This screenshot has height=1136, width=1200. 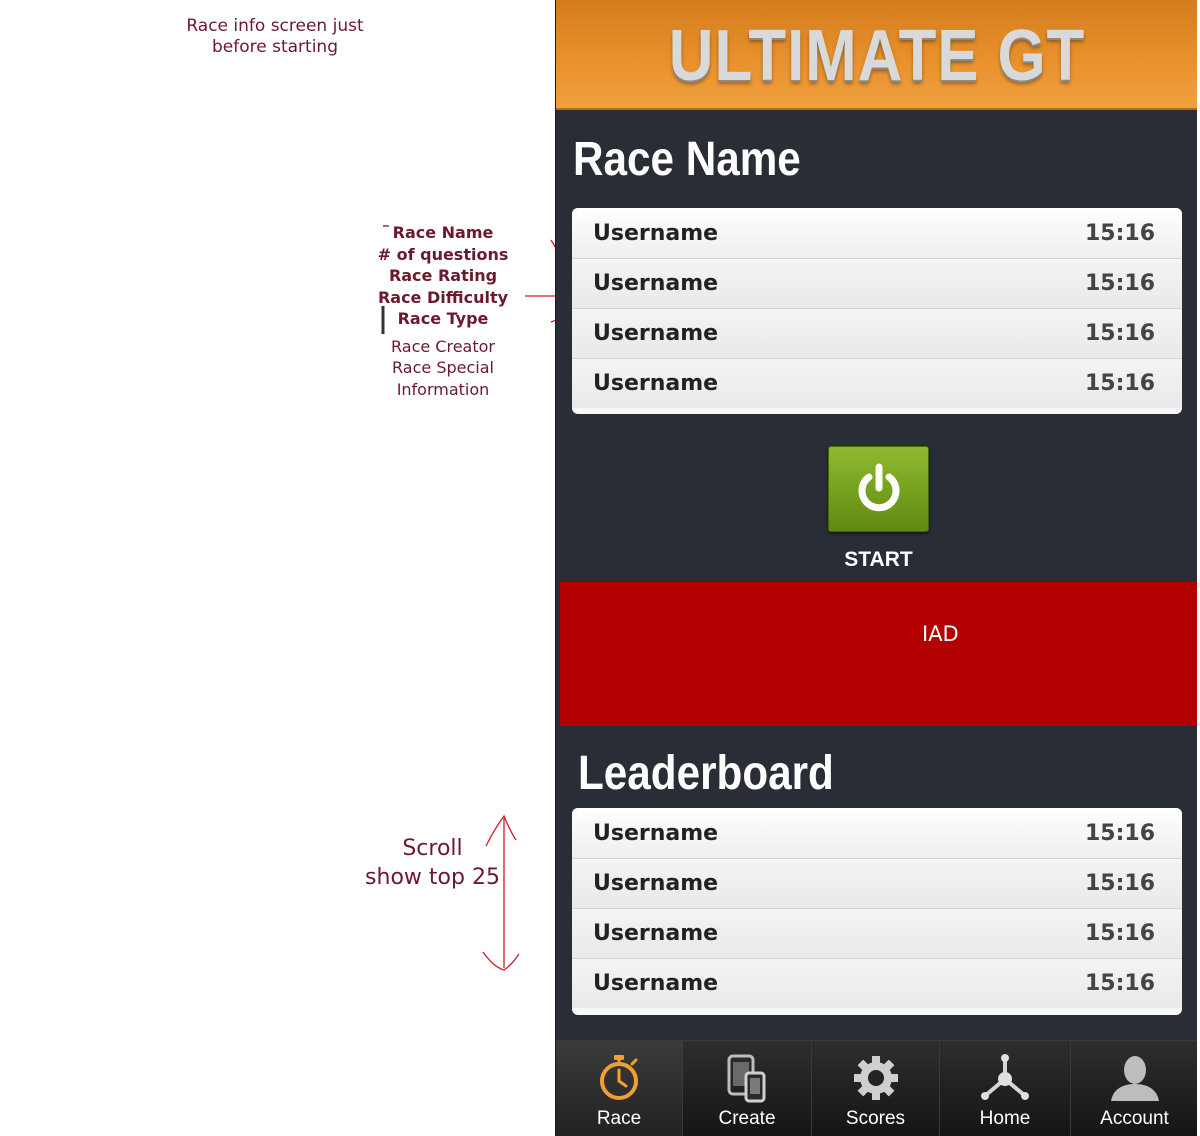 I want to click on ad-banner: IAD, so click(x=878, y=654).